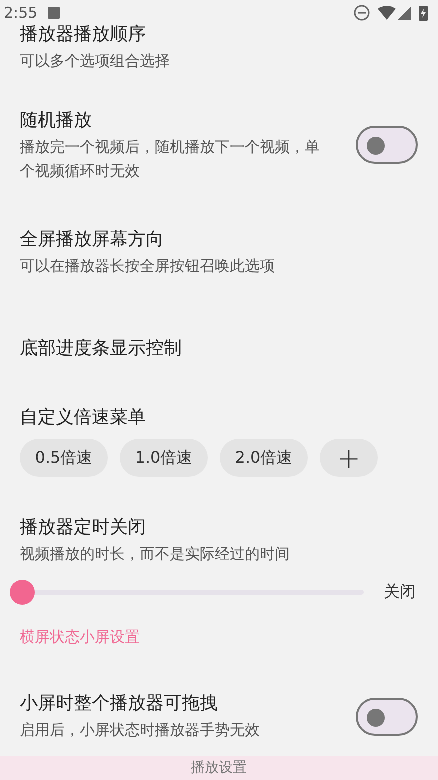  What do you see at coordinates (219, 768) in the screenshot?
I see `bottom-bar-title: 播放设置` at bounding box center [219, 768].